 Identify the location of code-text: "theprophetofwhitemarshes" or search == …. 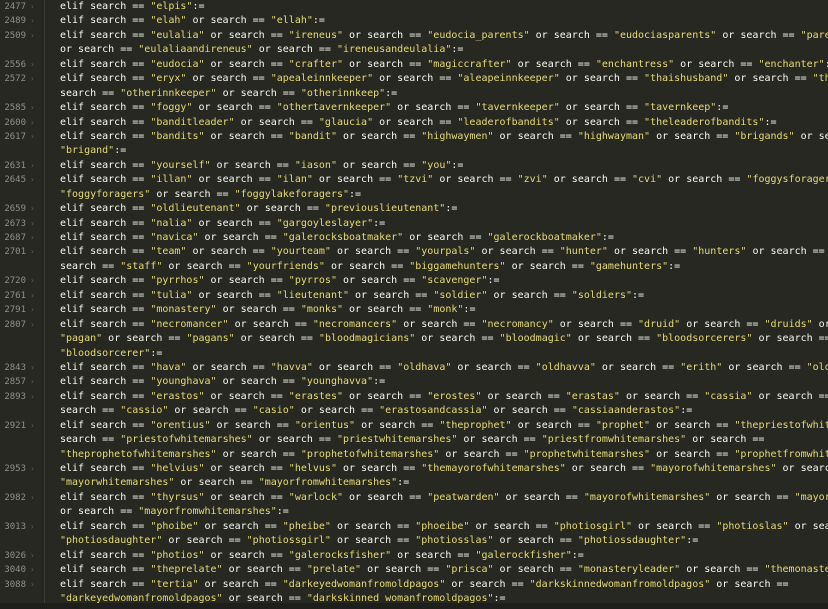
(444, 454).